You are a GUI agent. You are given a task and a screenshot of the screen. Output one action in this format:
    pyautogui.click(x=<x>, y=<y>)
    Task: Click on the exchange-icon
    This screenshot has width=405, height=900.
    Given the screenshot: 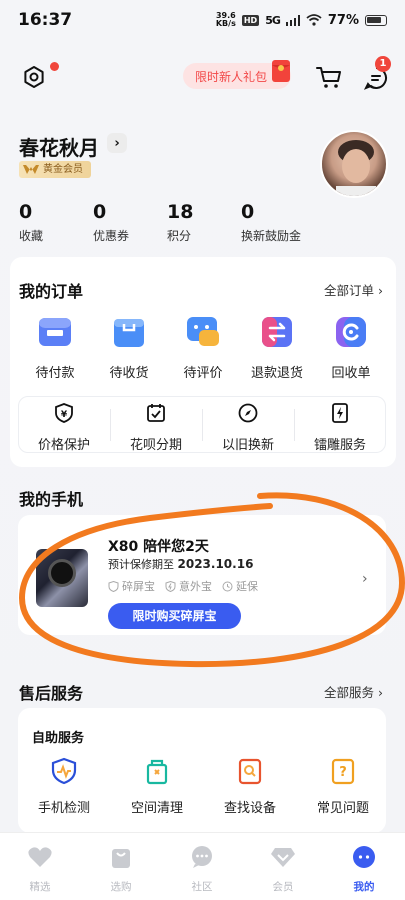 What is the action you would take?
    pyautogui.click(x=277, y=332)
    